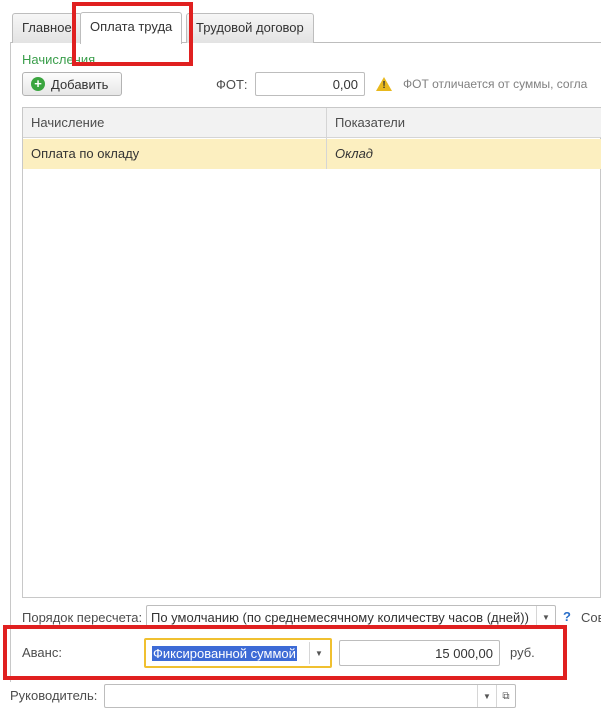  What do you see at coordinates (232, 84) in the screenshot?
I see `fot-label: ФОТ:` at bounding box center [232, 84].